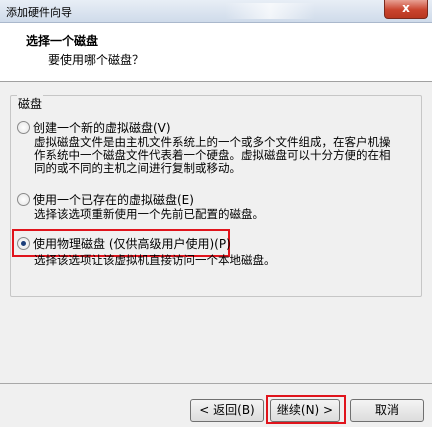  I want to click on option-description: 选择该选项让该虚拟机直接访问一个本地磁盘。, so click(224, 260).